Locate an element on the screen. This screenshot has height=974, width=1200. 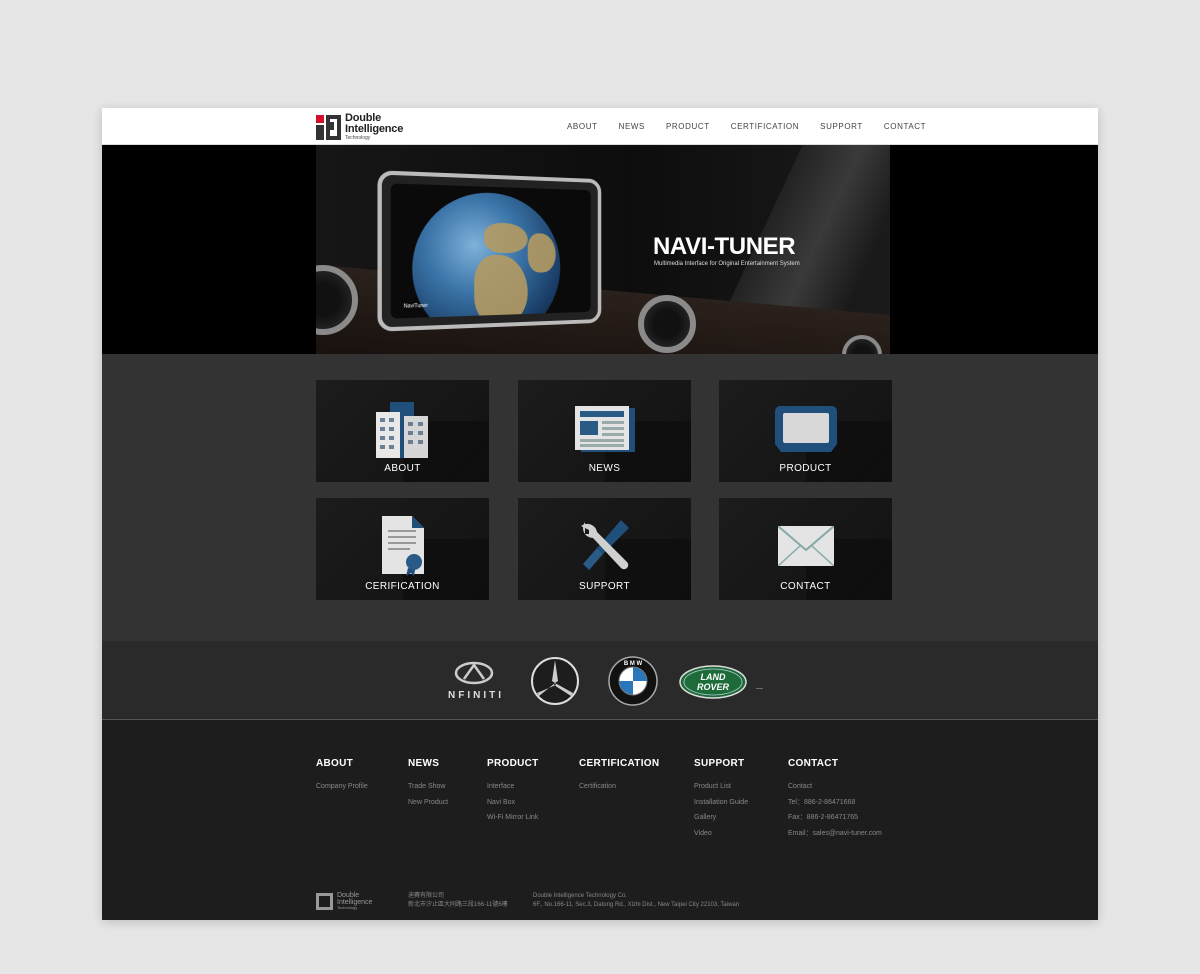
monitor-icon is located at coordinates (805, 431).